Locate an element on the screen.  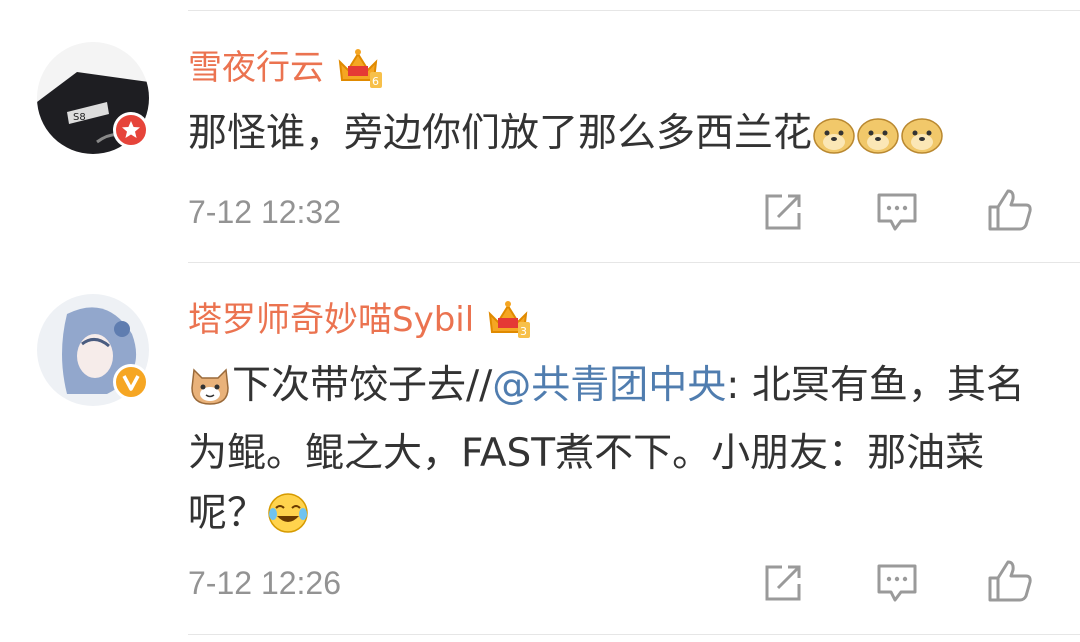
star-icon is located at coordinates (131, 129).